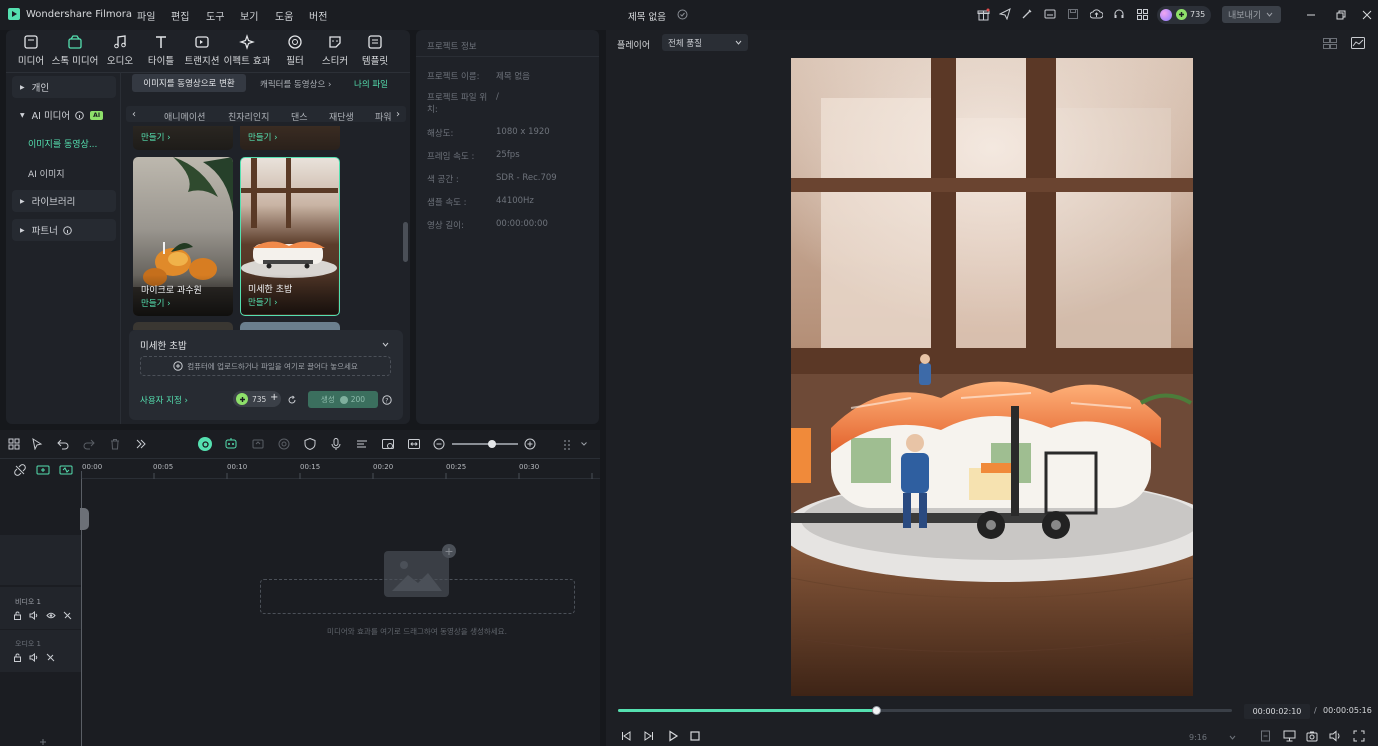  What do you see at coordinates (1096, 14) in the screenshot?
I see `cloud-upload-icon` at bounding box center [1096, 14].